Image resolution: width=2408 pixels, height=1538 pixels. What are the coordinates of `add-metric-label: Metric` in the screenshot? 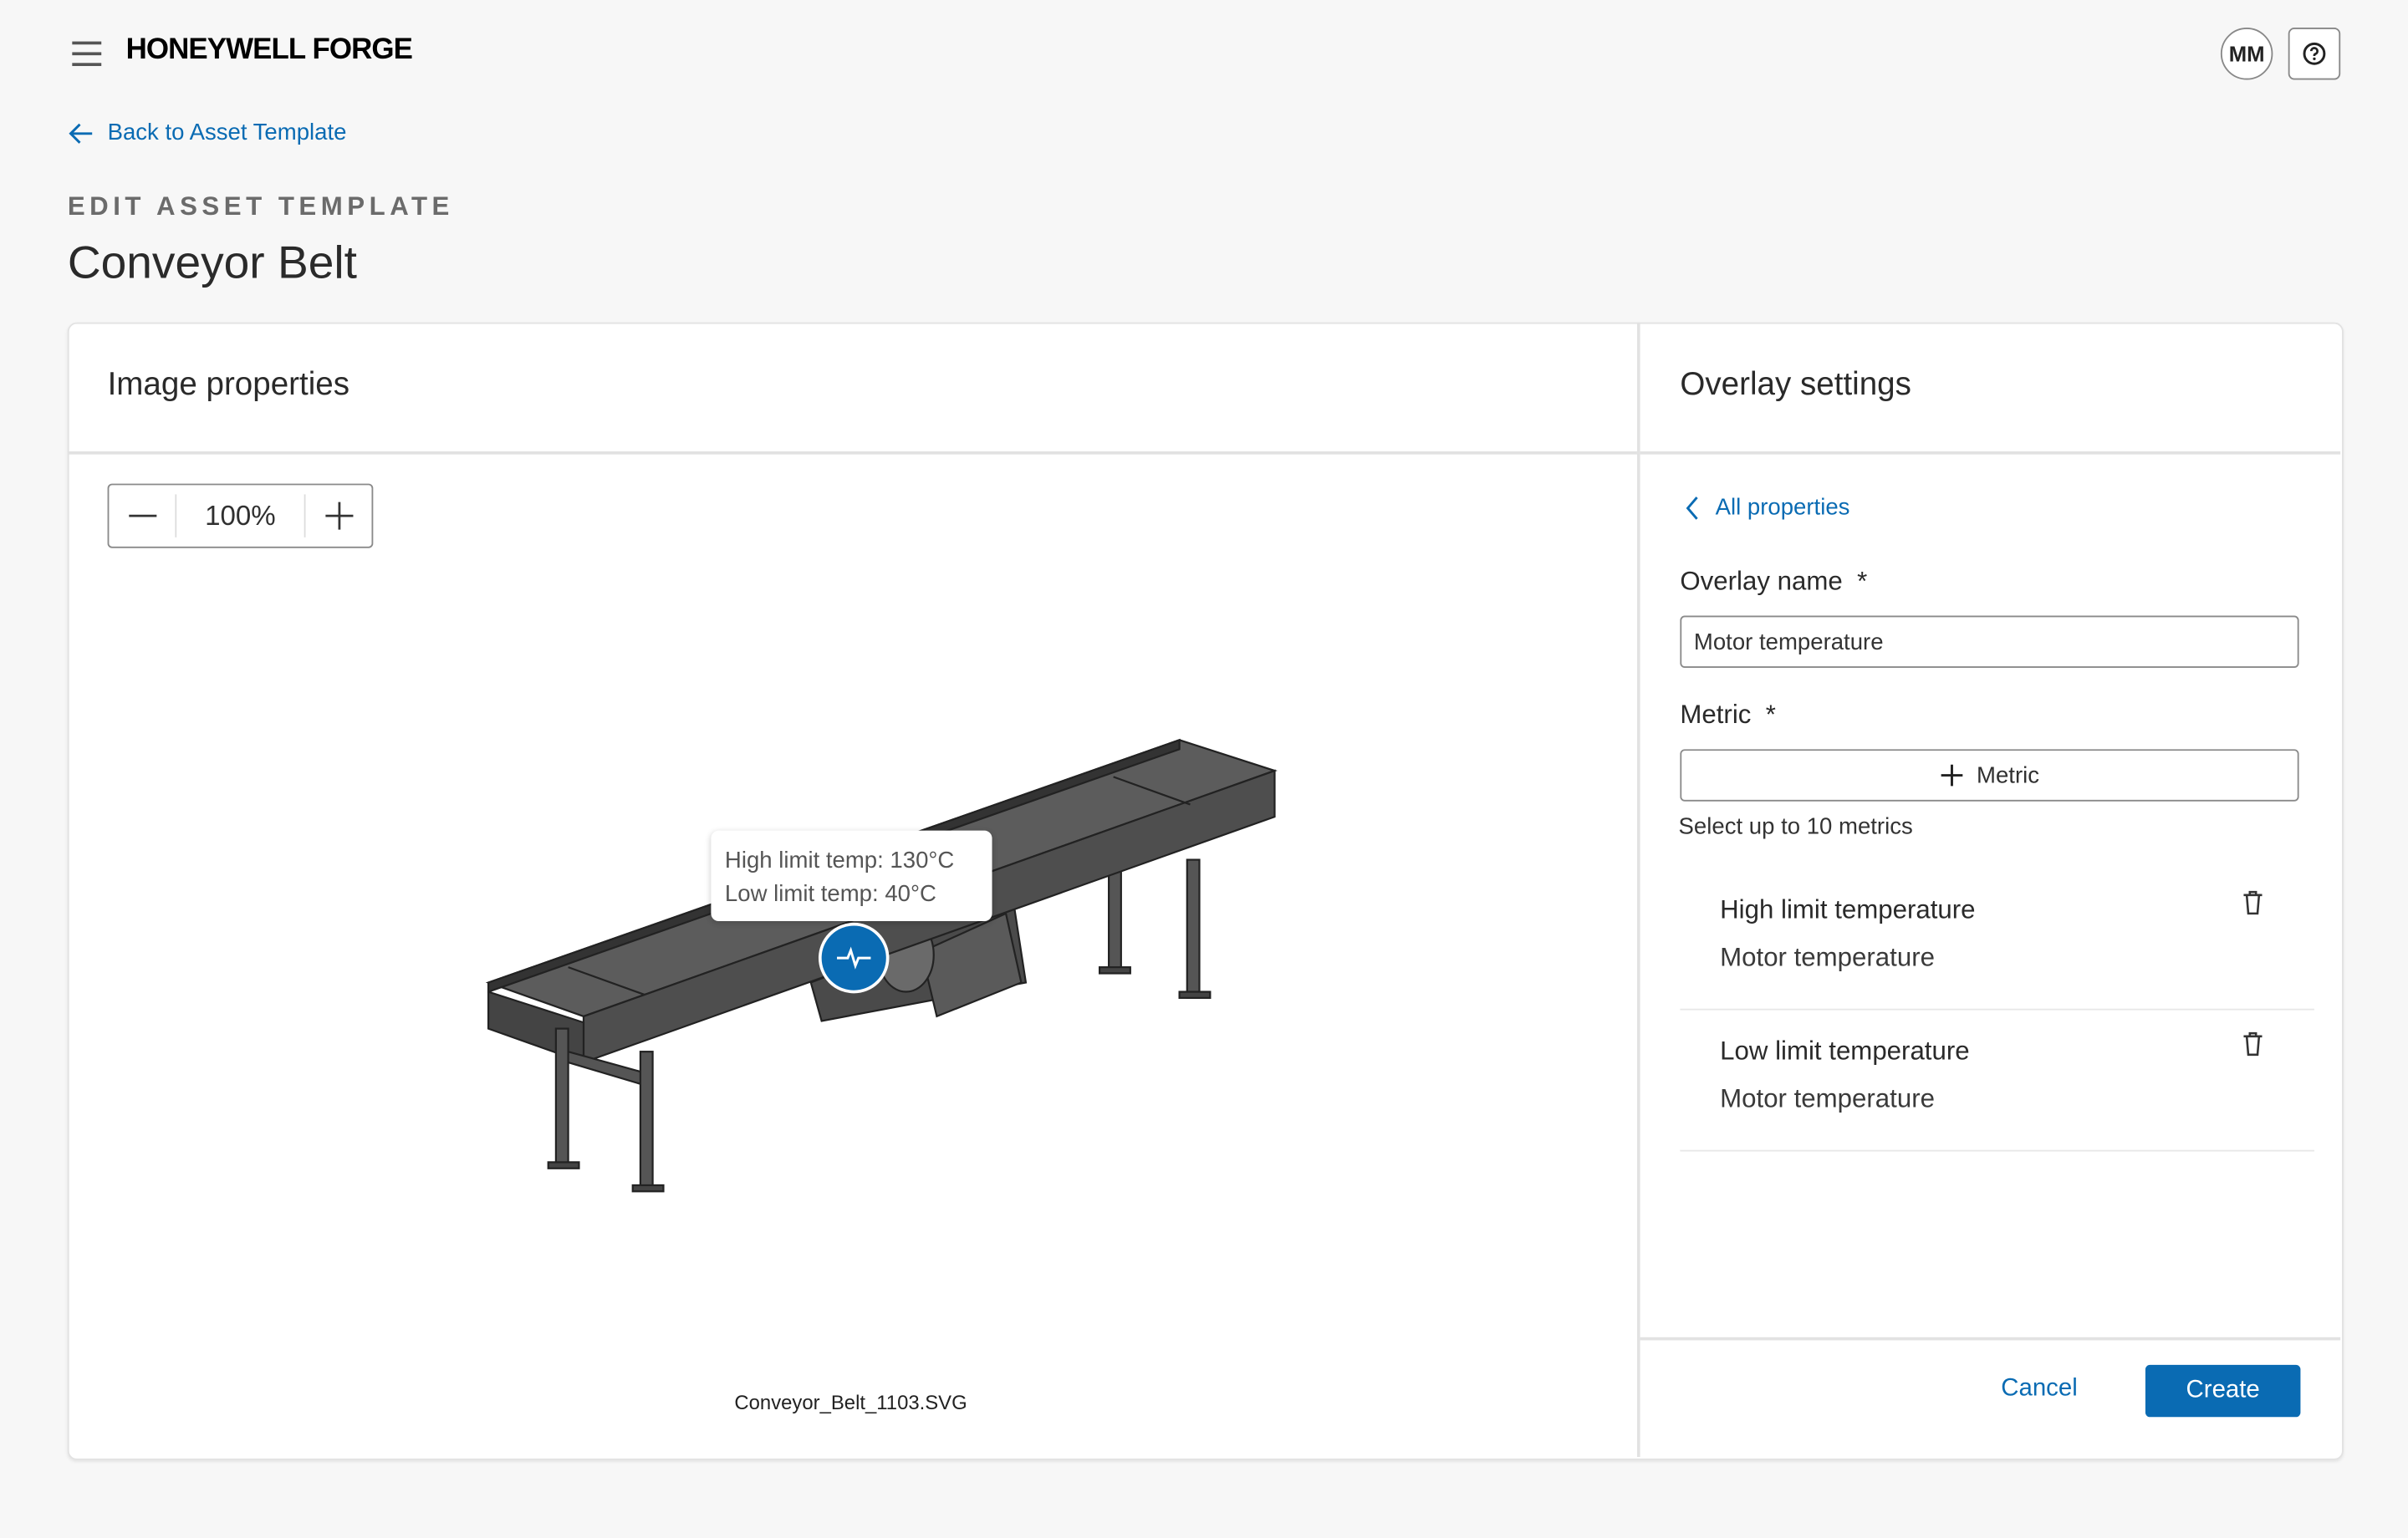 It's located at (2008, 775).